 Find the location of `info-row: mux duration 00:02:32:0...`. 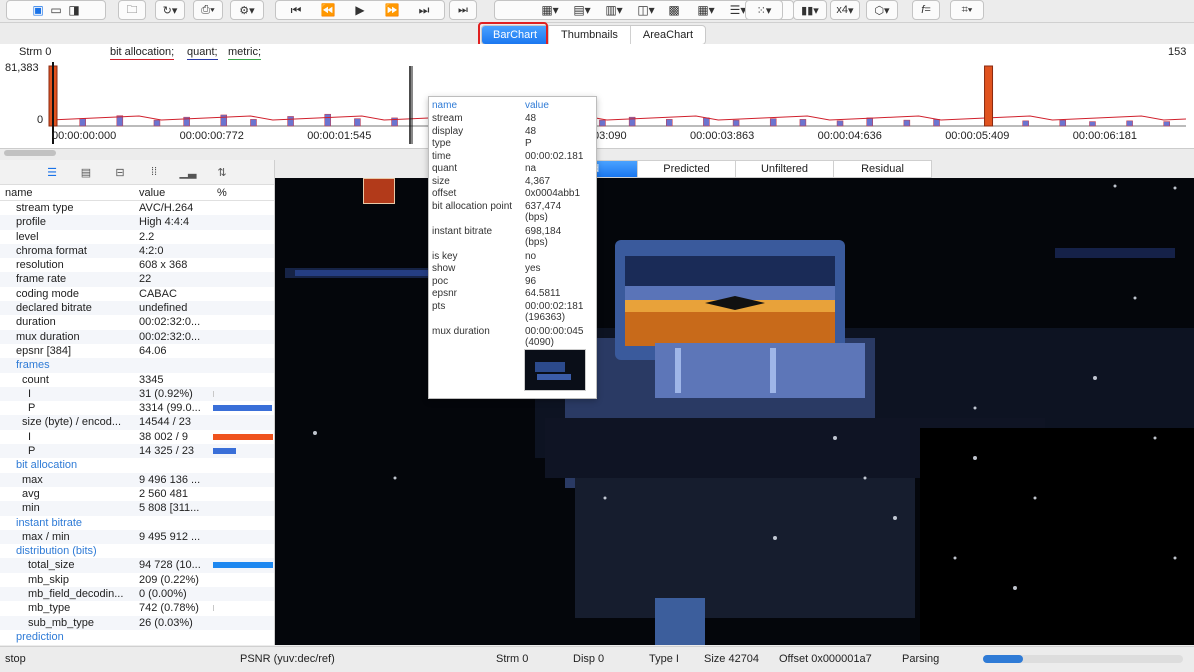

info-row: mux duration 00:02:32:0... is located at coordinates (137, 336).